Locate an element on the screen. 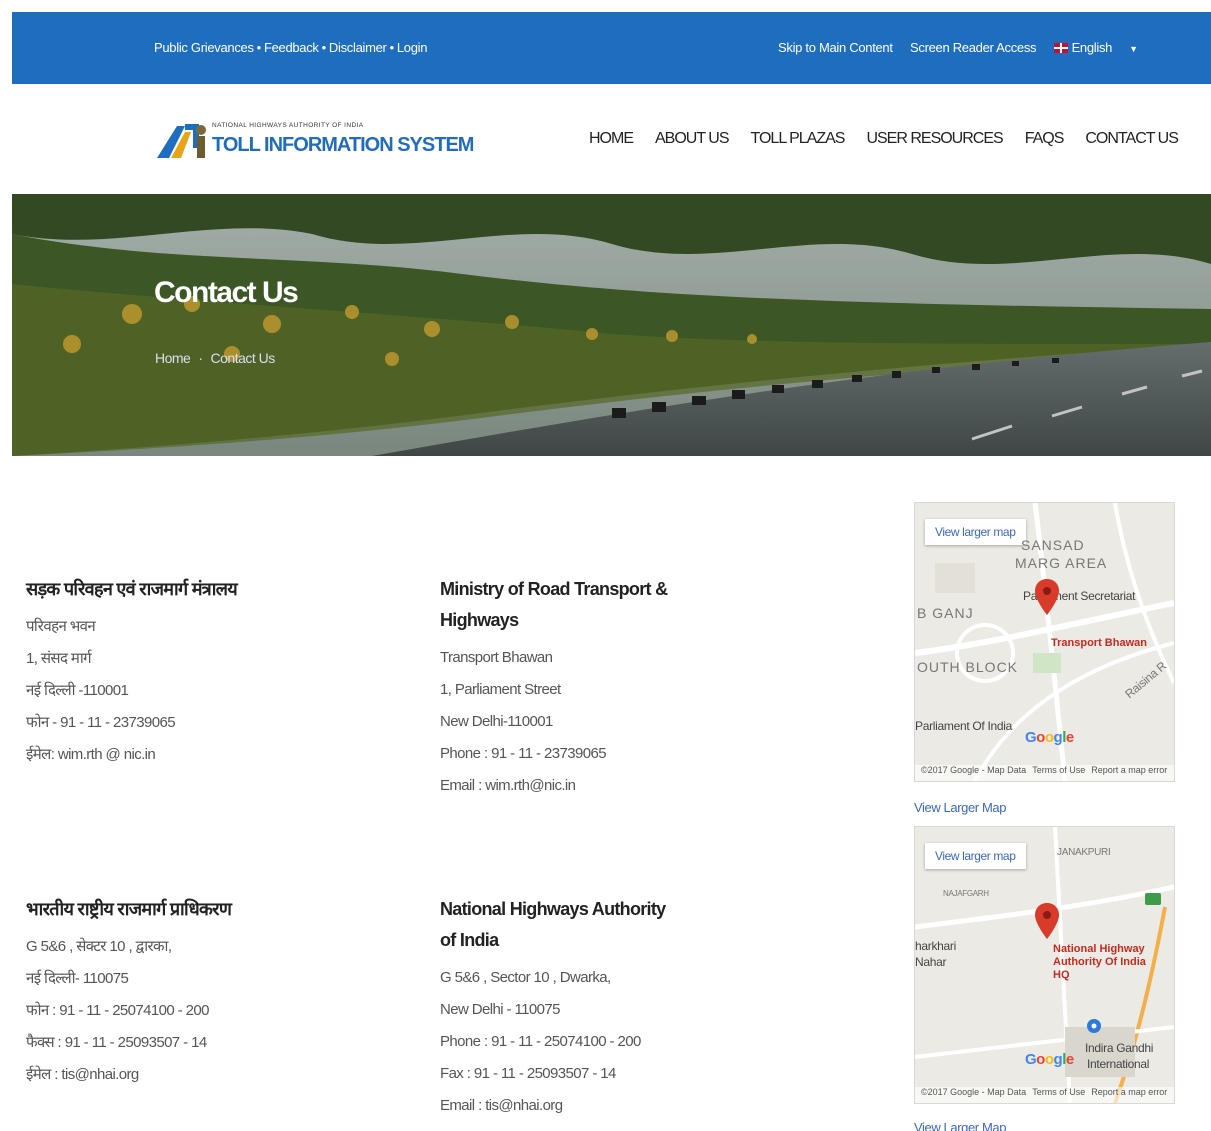 This screenshot has height=1131, width=1211. nav-contact-us: CONTACT US is located at coordinates (1132, 138).